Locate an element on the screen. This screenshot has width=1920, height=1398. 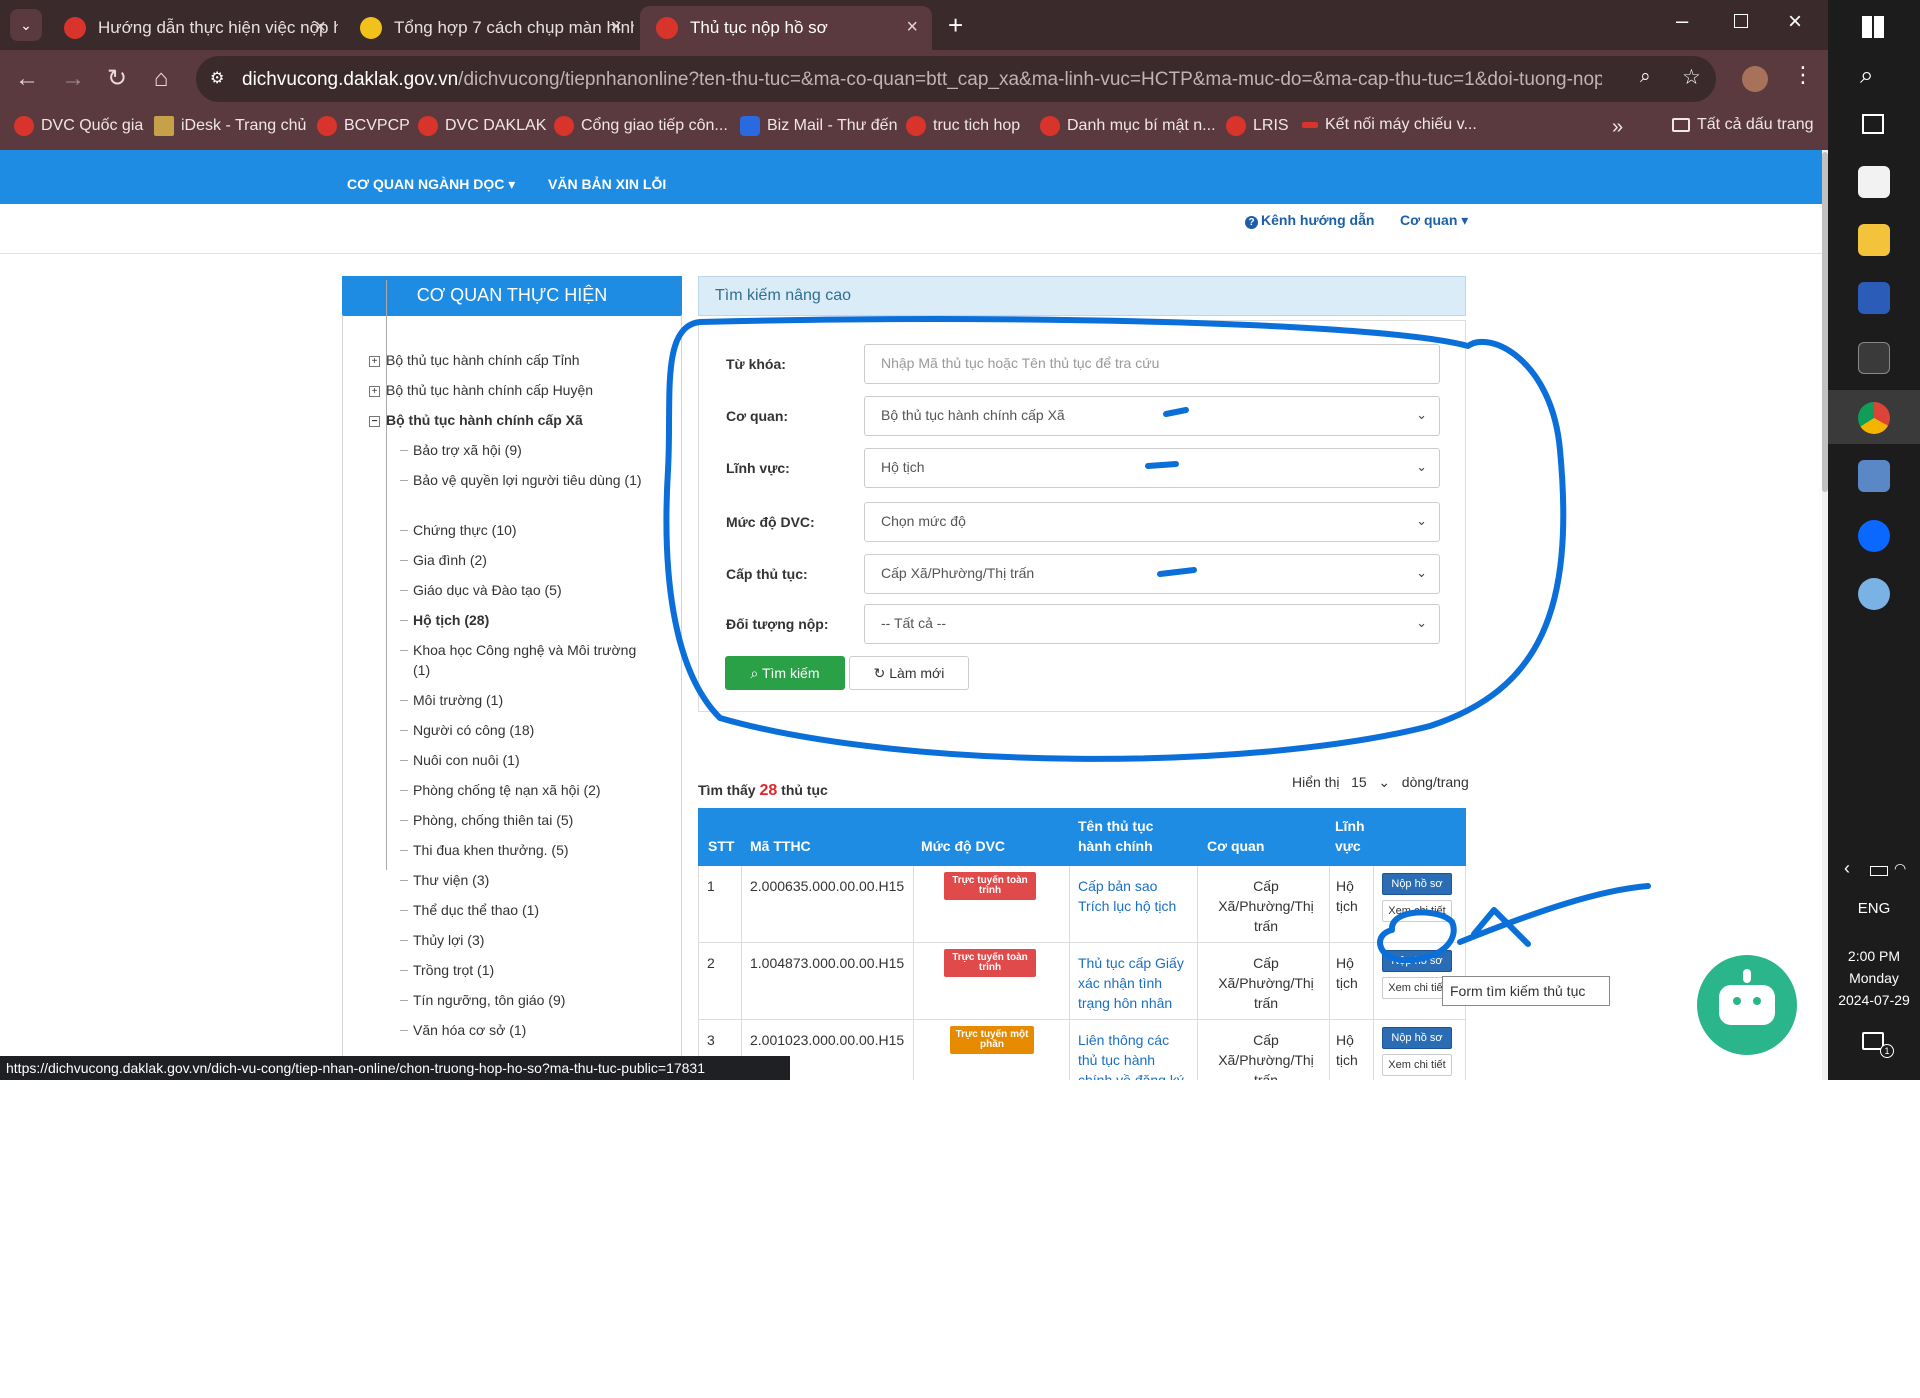
clock-date: 2024-07-29 is located at coordinates (1874, 1000).